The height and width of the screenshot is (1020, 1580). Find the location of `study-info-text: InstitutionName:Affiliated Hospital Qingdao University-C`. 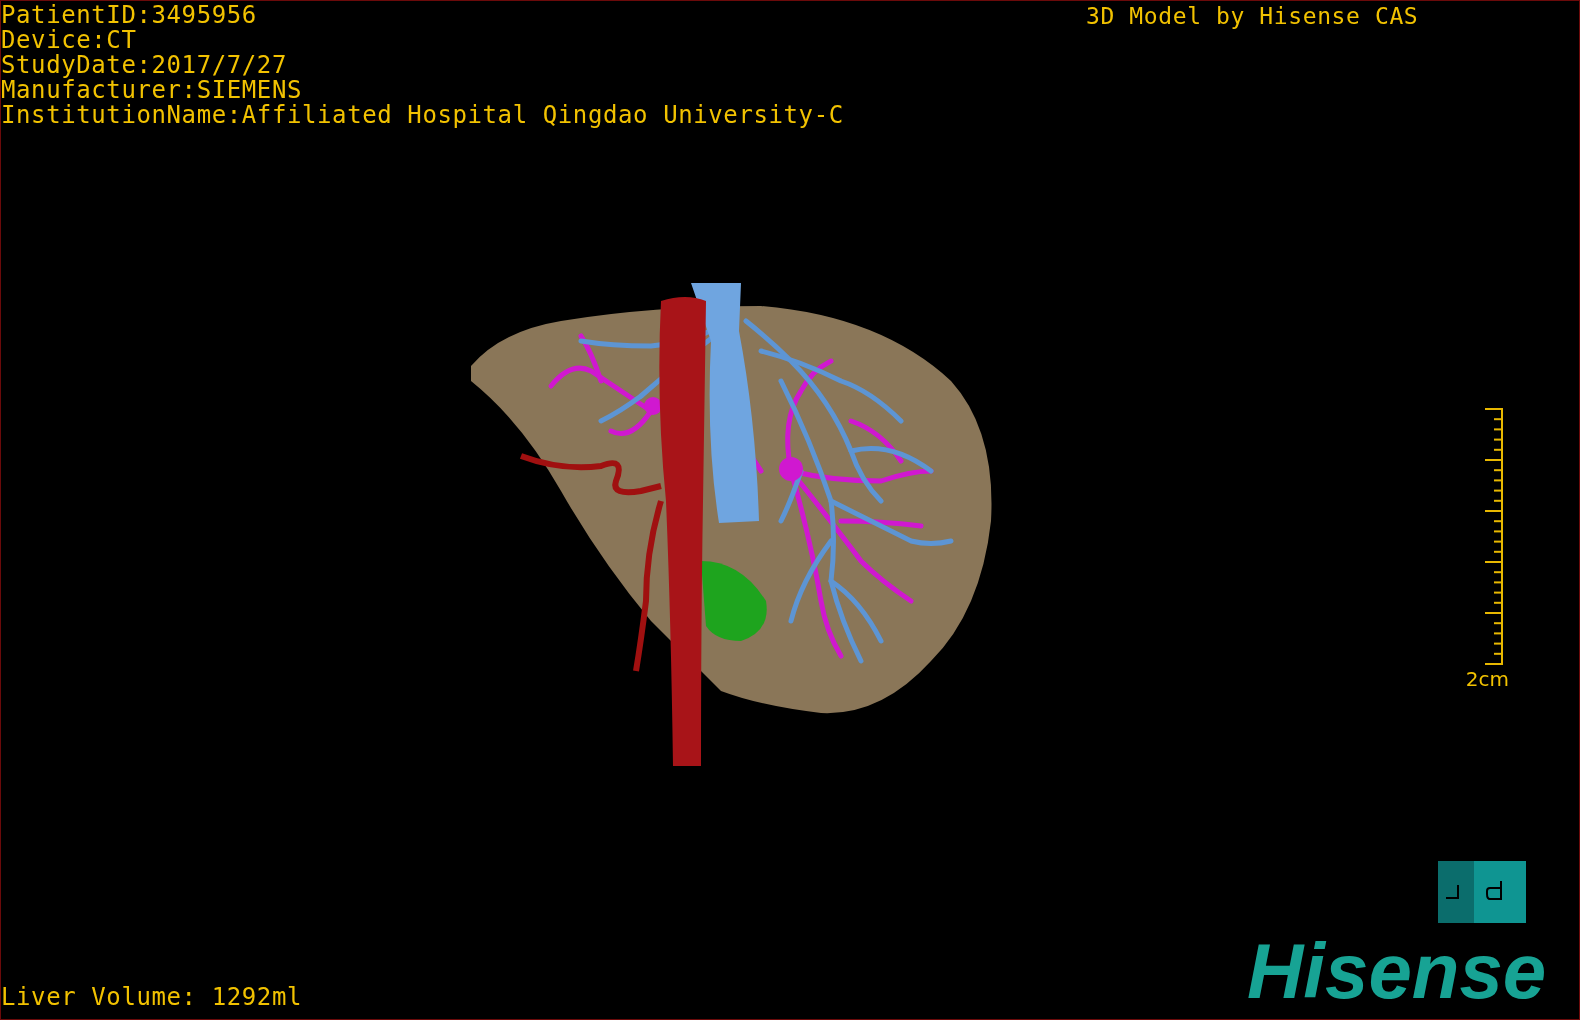

study-info-text: InstitutionName:Affiliated Hospital Qingdao University-C is located at coordinates (422, 115).